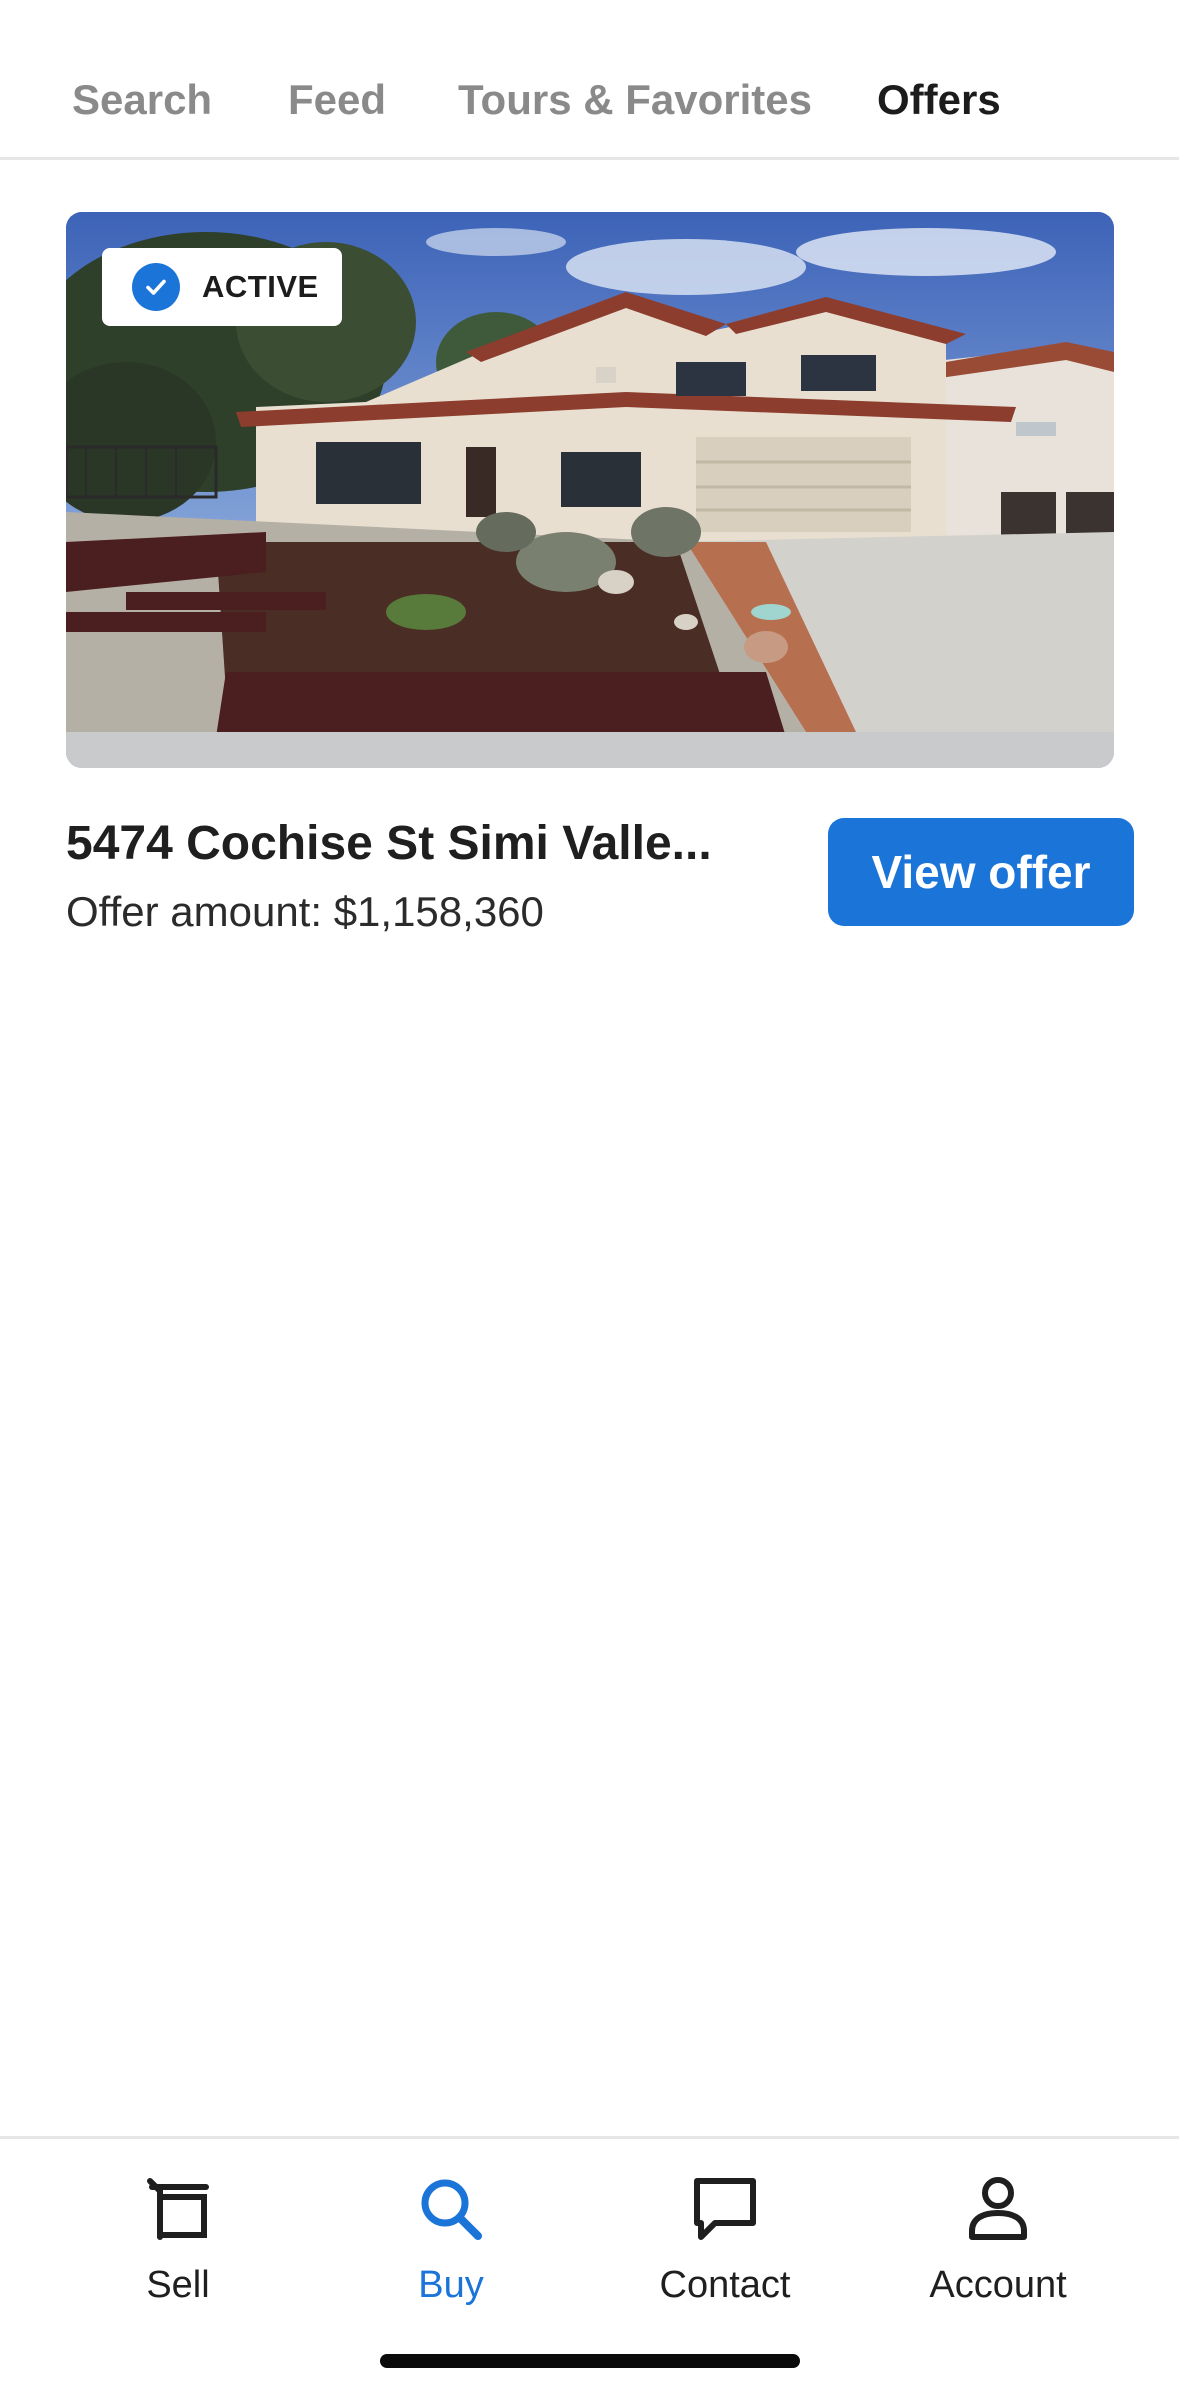  What do you see at coordinates (451, 2285) in the screenshot?
I see `nav-label-buy: Buy` at bounding box center [451, 2285].